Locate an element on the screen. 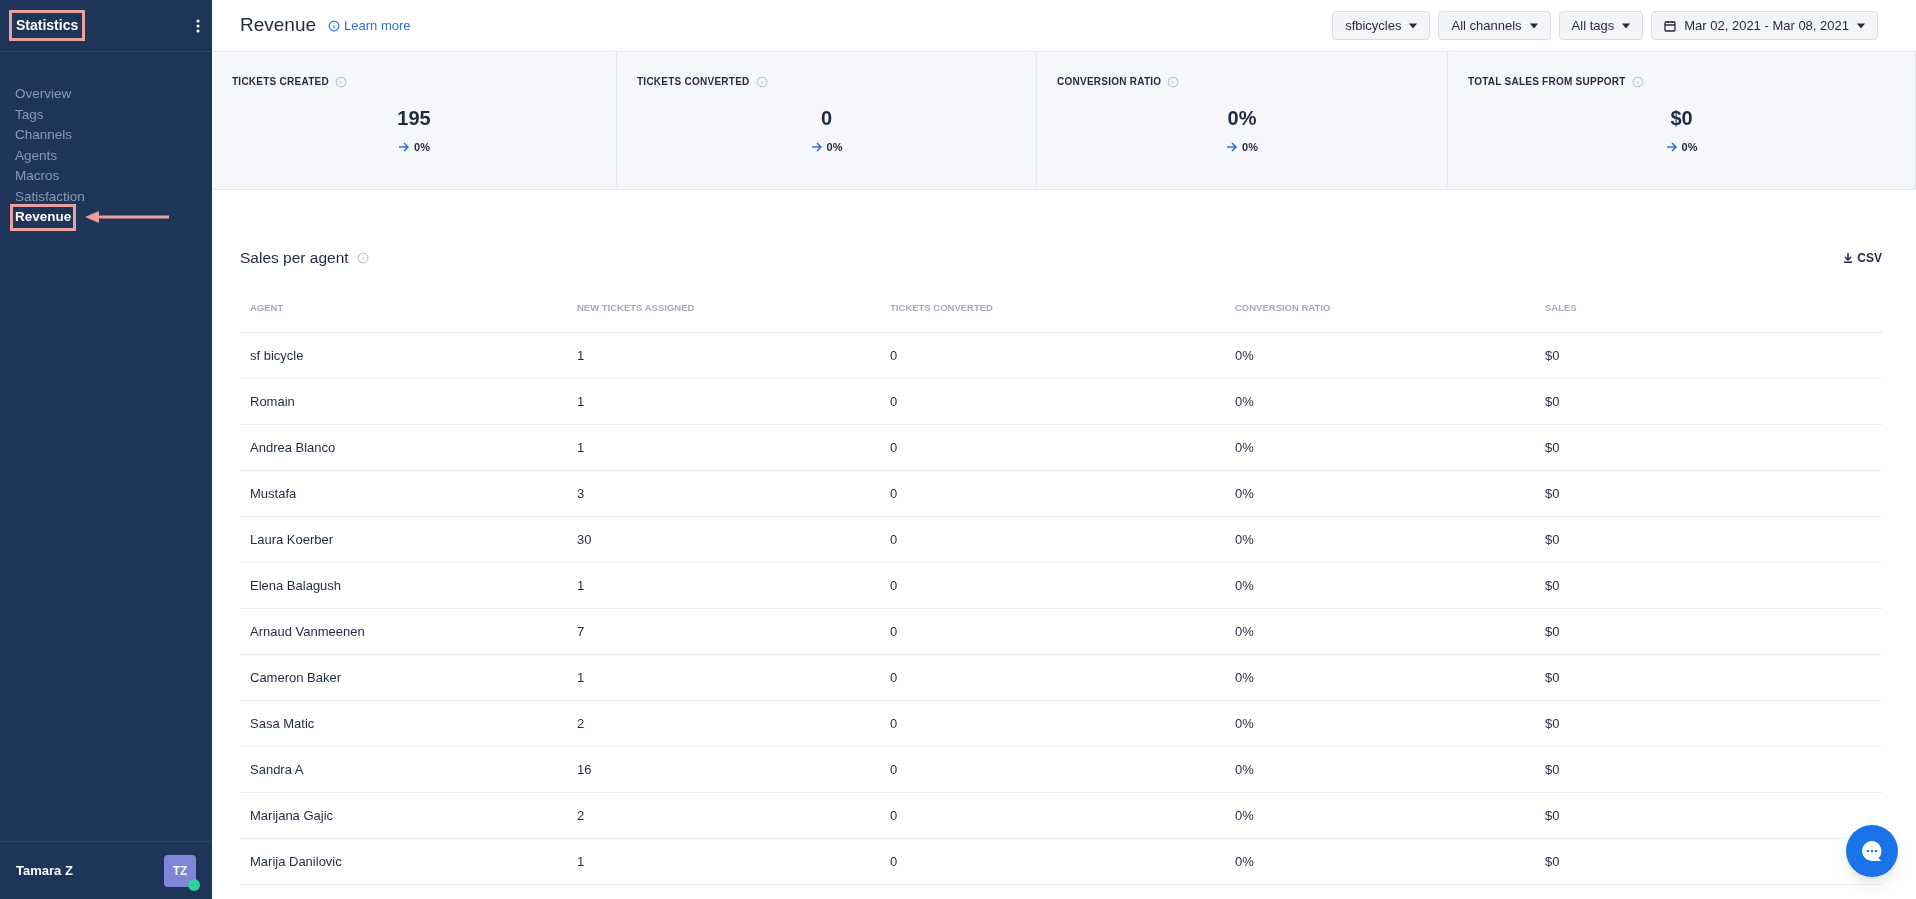 Image resolution: width=1916 pixels, height=899 pixels. chat-bubble-icon is located at coordinates (1872, 851).